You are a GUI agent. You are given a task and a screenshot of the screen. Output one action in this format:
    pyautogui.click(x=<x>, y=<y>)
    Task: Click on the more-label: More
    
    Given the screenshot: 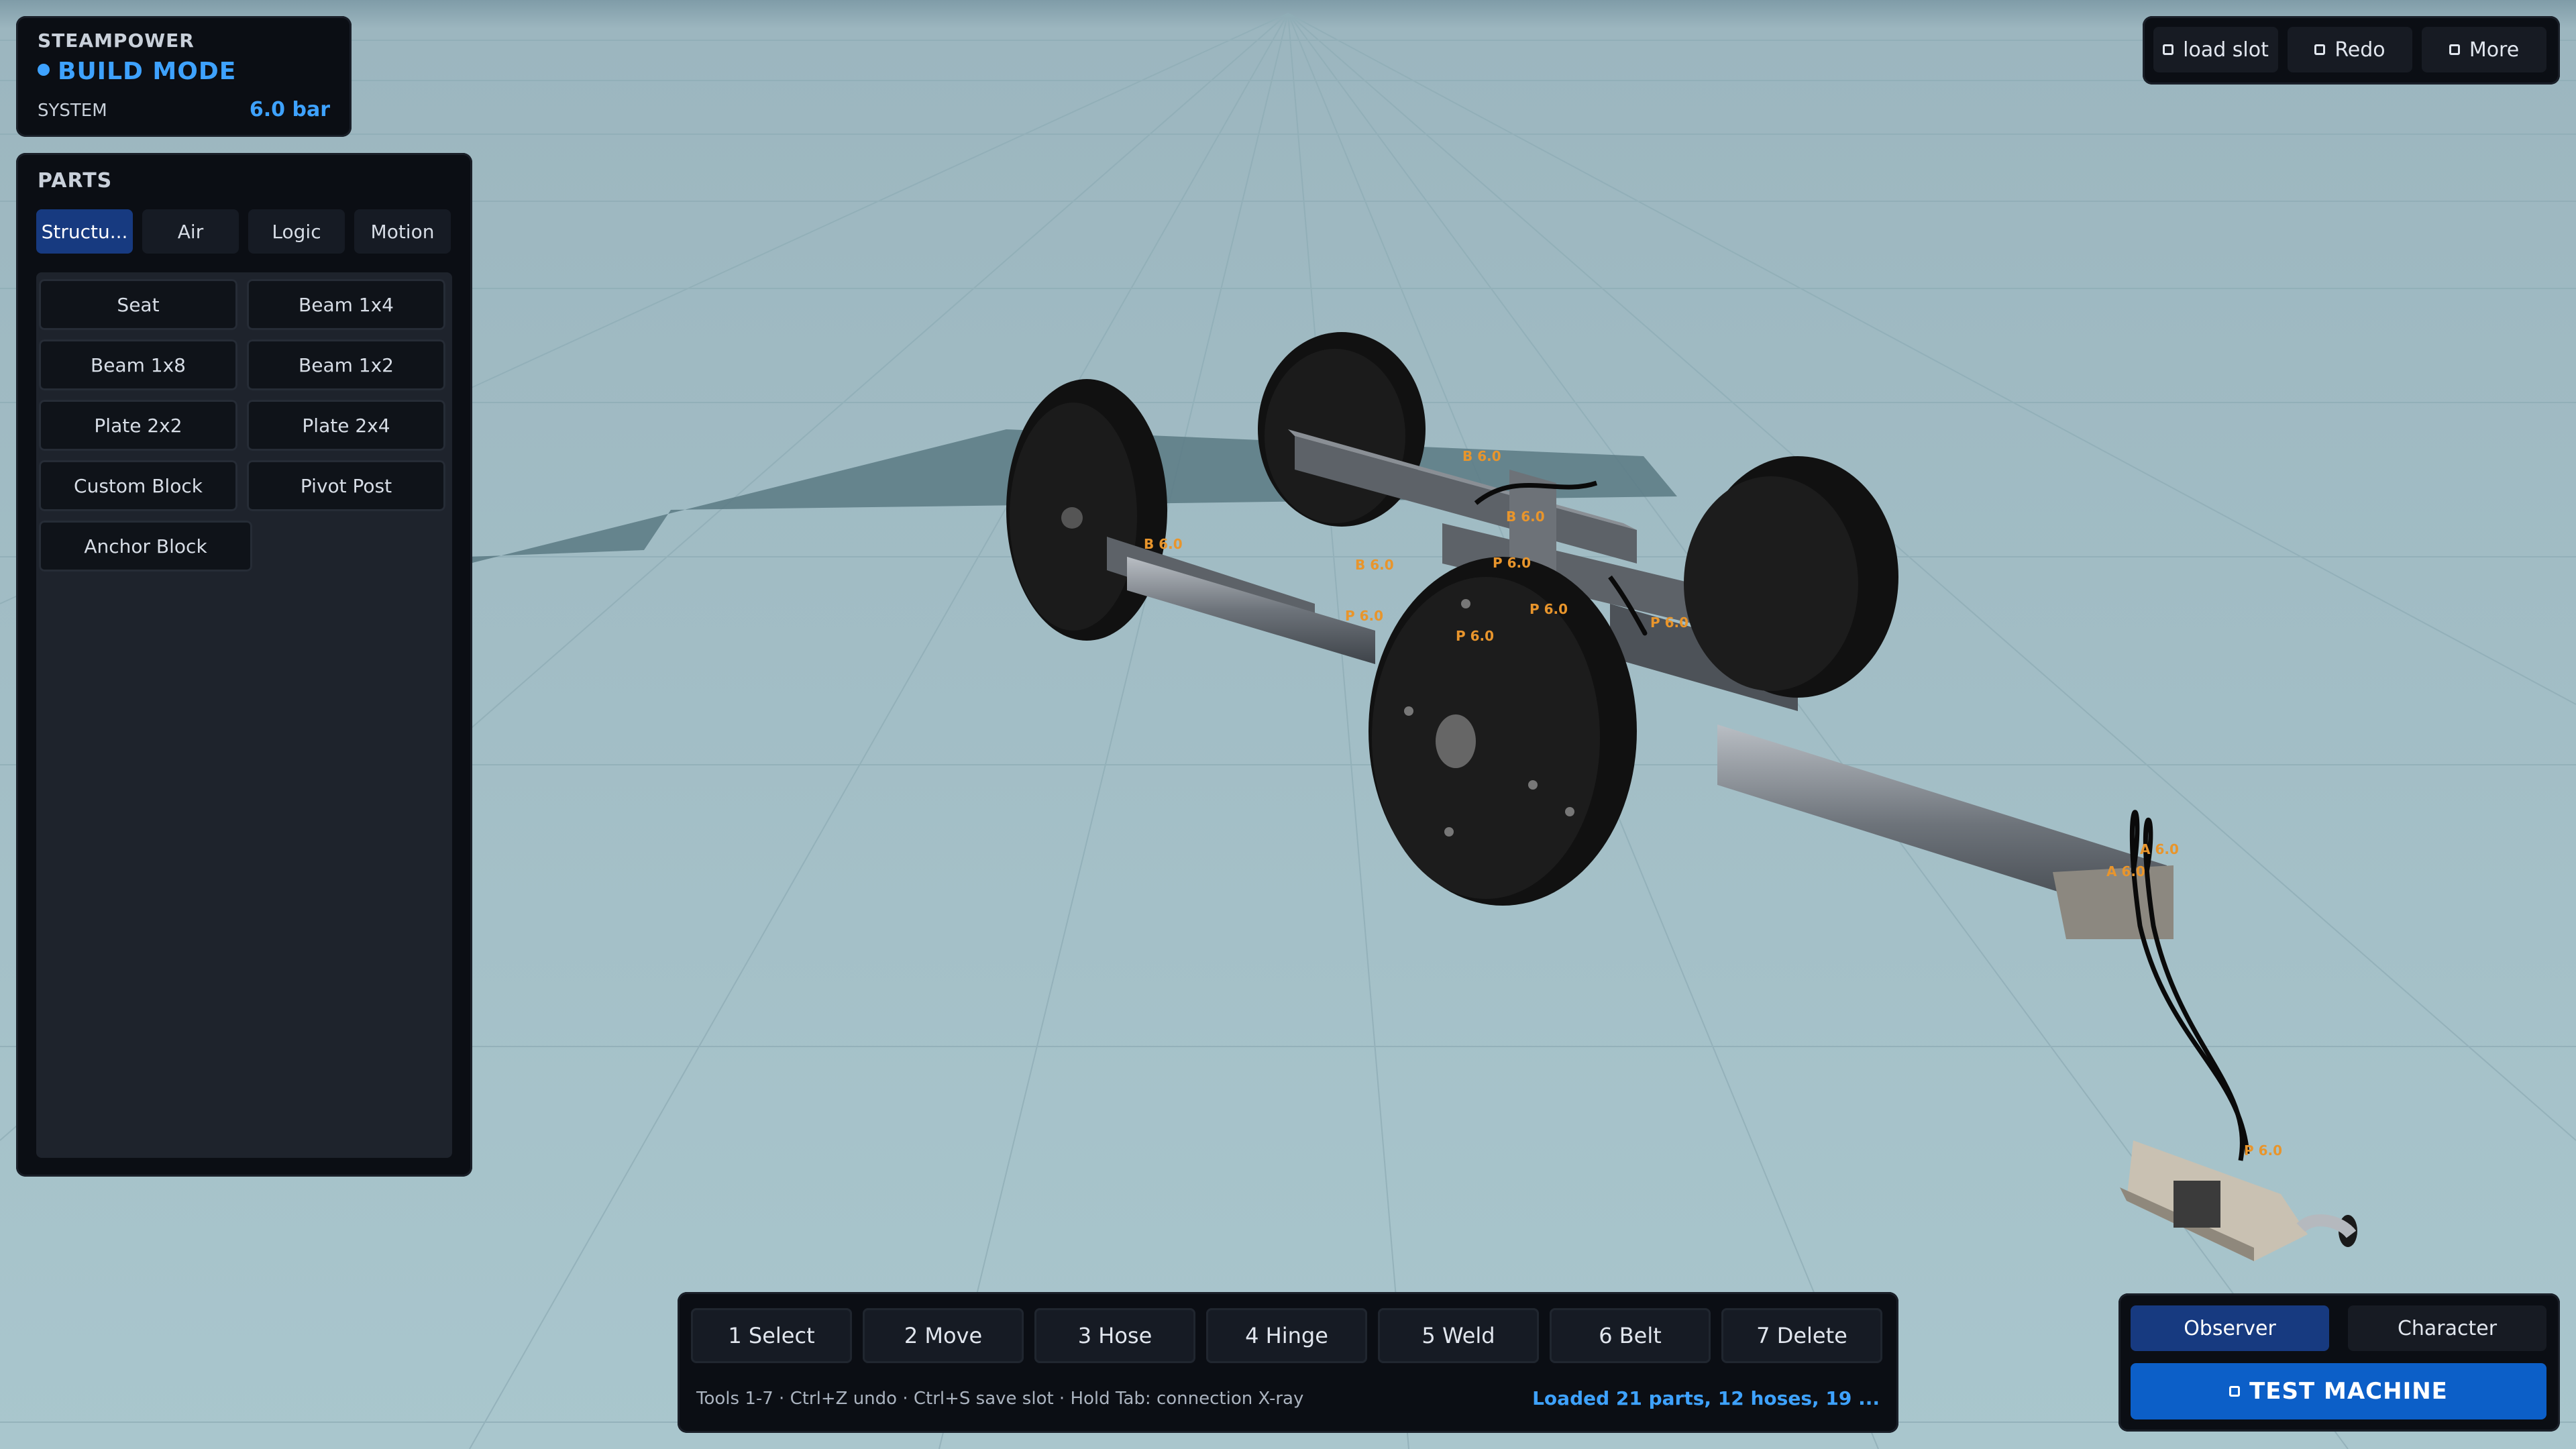 What is the action you would take?
    pyautogui.click(x=2494, y=50)
    